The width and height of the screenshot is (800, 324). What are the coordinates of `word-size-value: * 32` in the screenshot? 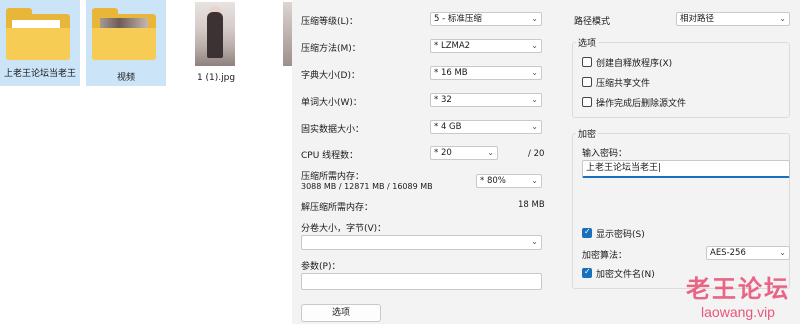 It's located at (443, 100).